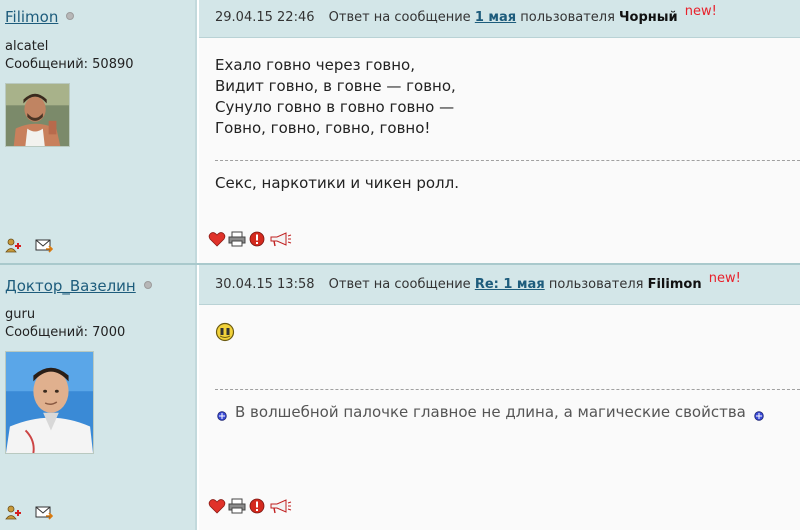 The width and height of the screenshot is (800, 530). Describe the element at coordinates (27, 46) in the screenshot. I see `author-rank: alcatel` at that location.